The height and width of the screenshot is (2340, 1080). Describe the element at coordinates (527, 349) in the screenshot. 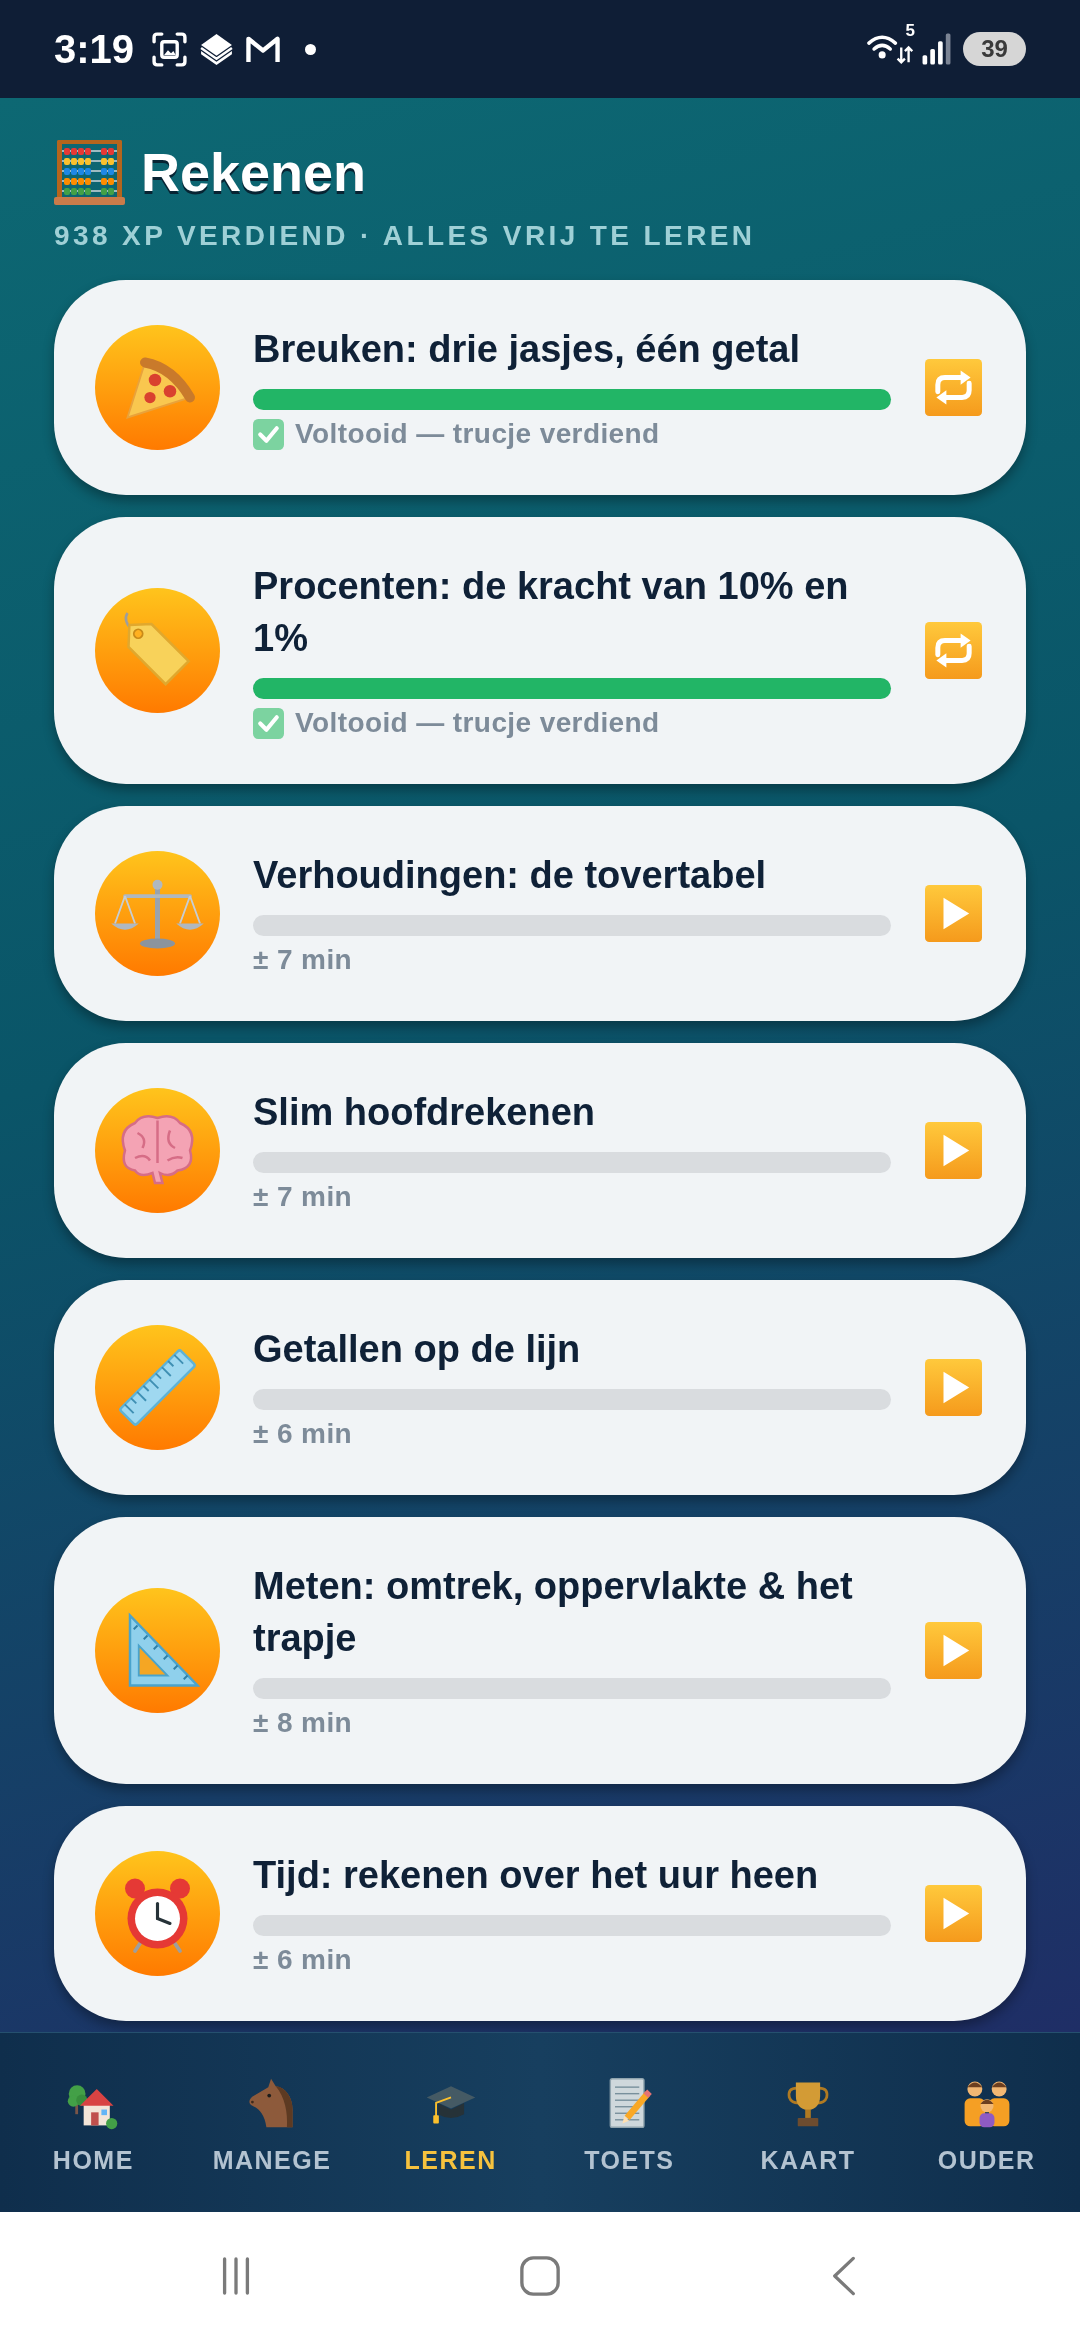

I see `lesson-title: Breuken: drie jasjes, één getal` at that location.